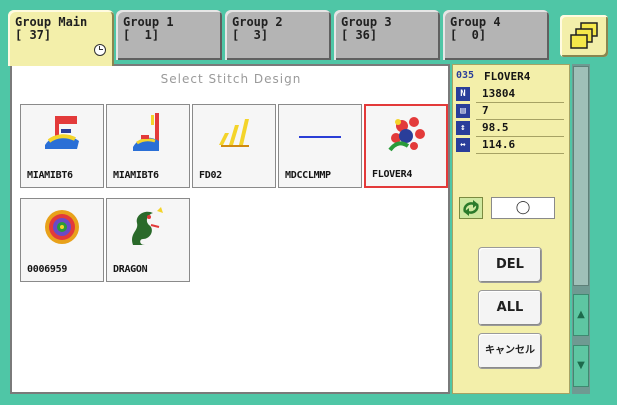  Describe the element at coordinates (510, 351) in the screenshot. I see `cancel-button: キャンセル` at that location.